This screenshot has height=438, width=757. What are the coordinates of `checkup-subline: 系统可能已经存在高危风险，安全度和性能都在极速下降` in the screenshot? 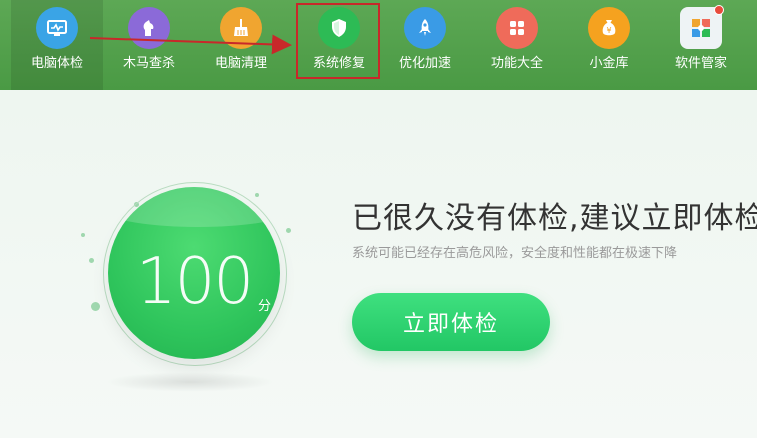 It's located at (515, 253).